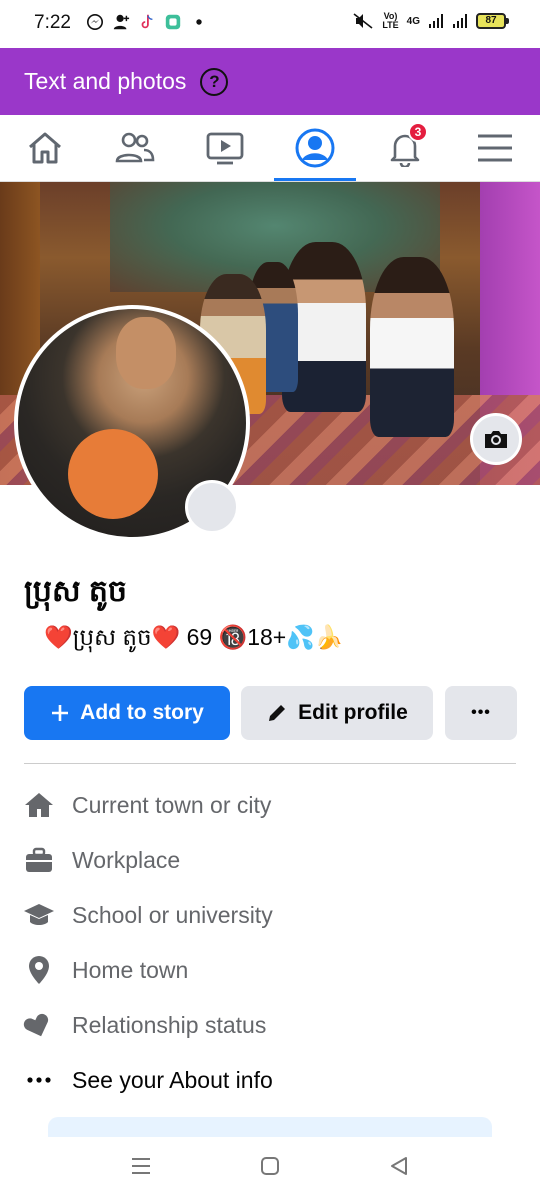  I want to click on camera-icon, so click(496, 439).